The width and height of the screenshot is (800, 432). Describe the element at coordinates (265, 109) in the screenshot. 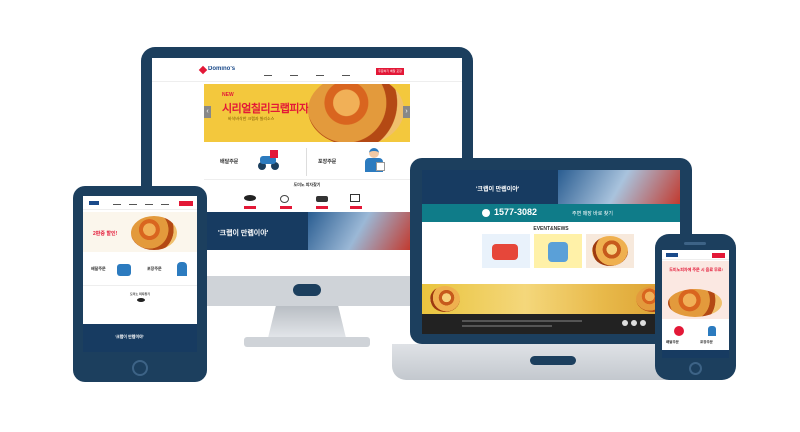

I see `banner-title: 시리얼칠리크랩피자` at that location.